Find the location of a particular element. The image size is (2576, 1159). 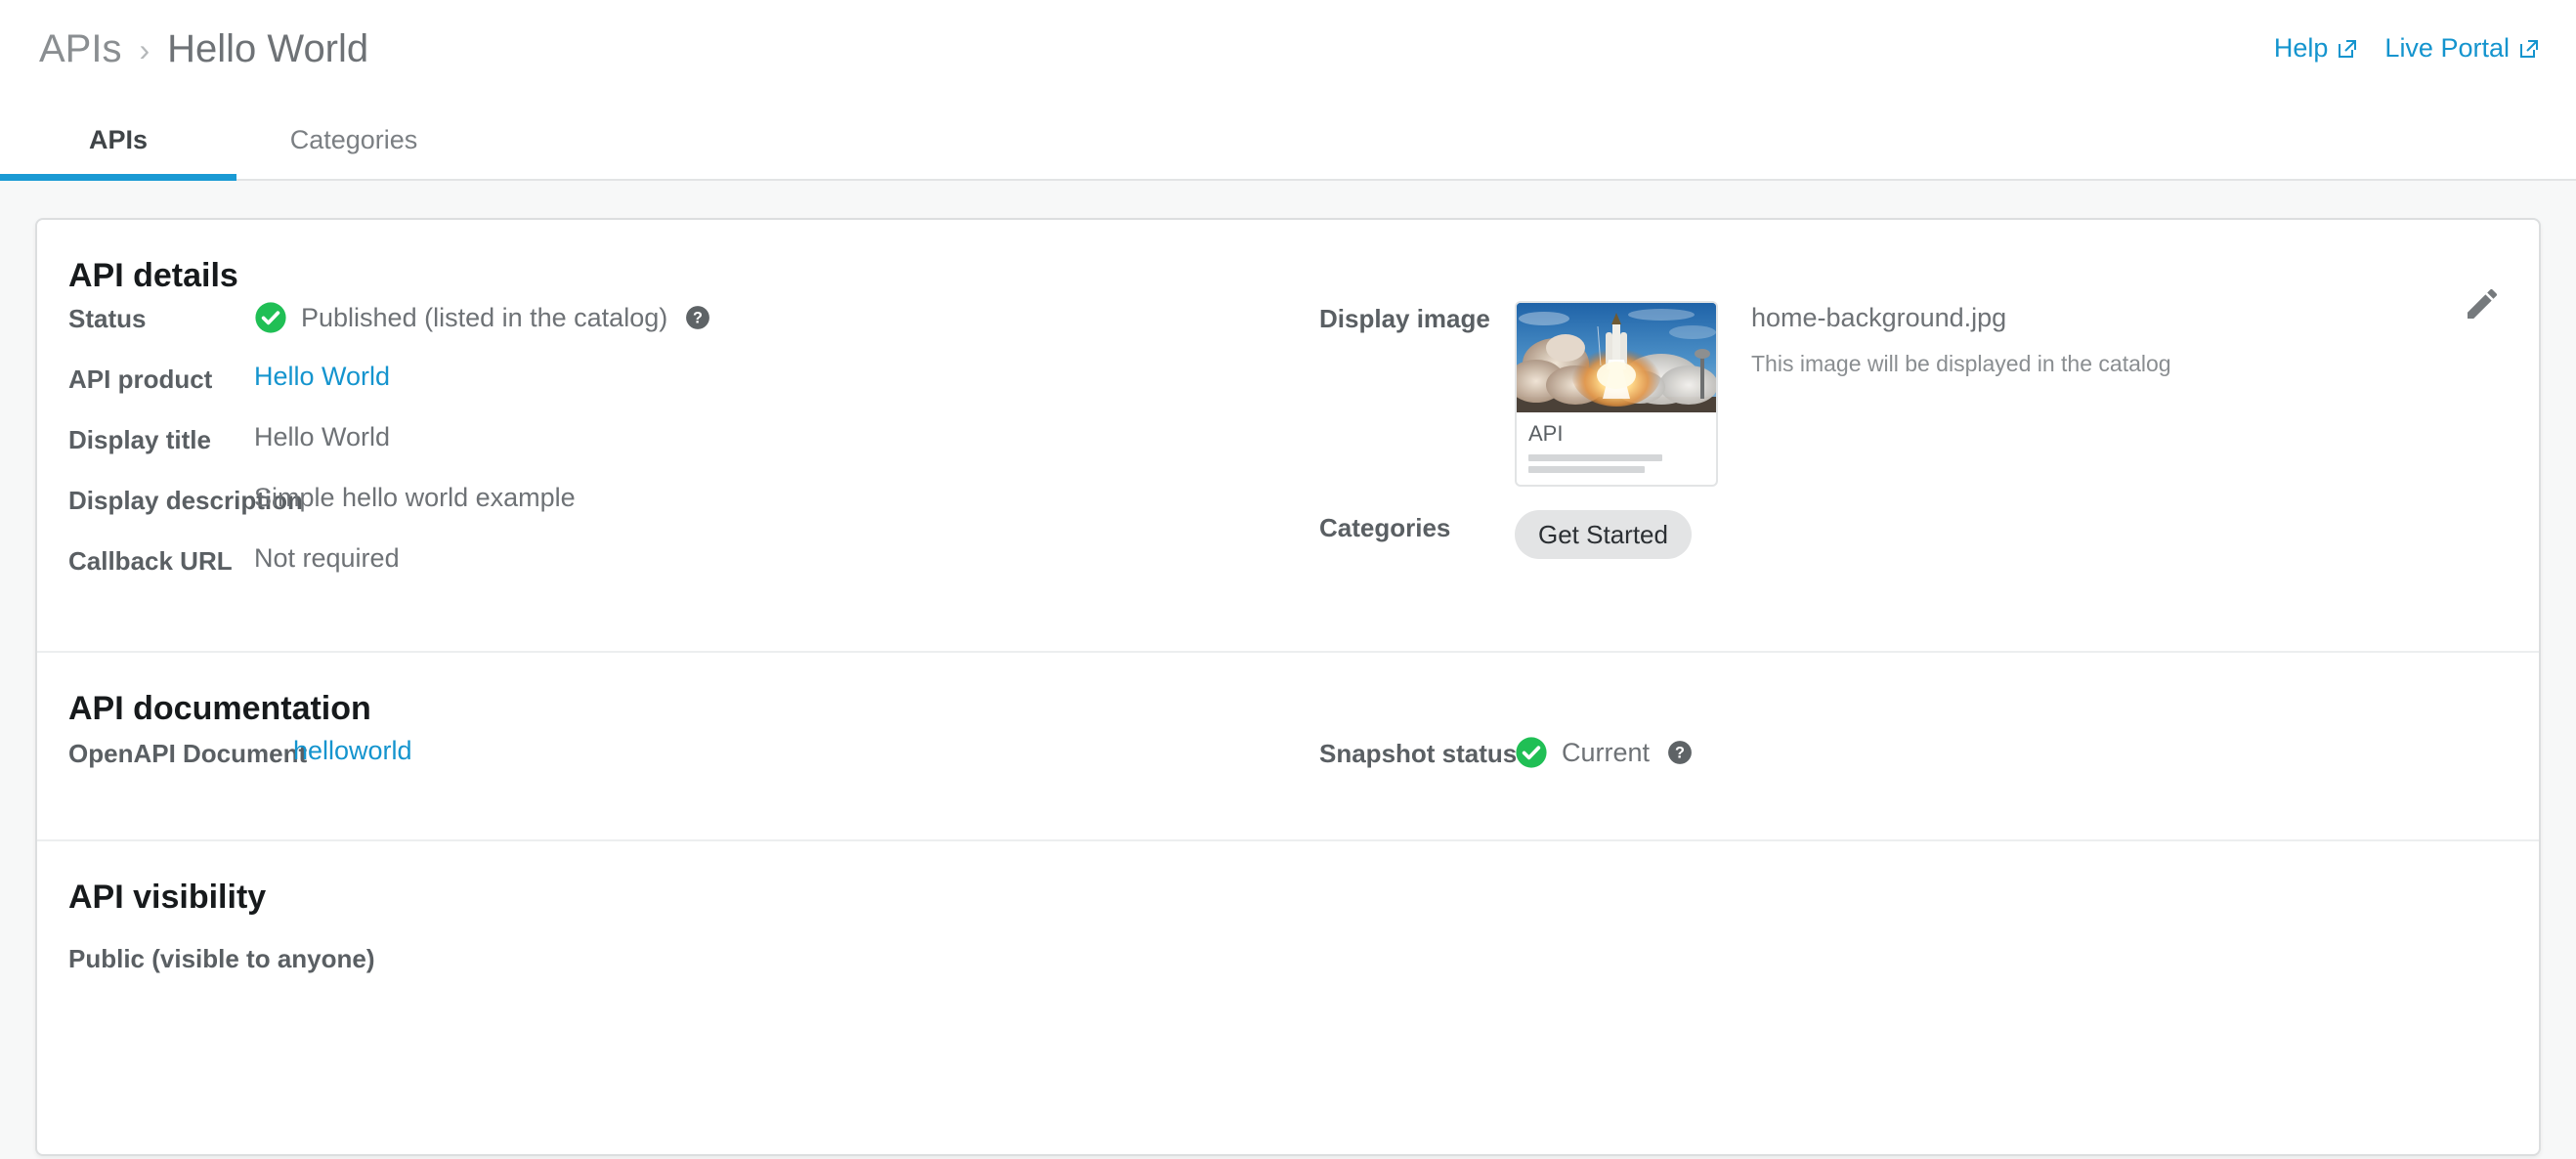

thumbnail-title: API is located at coordinates (1546, 433).